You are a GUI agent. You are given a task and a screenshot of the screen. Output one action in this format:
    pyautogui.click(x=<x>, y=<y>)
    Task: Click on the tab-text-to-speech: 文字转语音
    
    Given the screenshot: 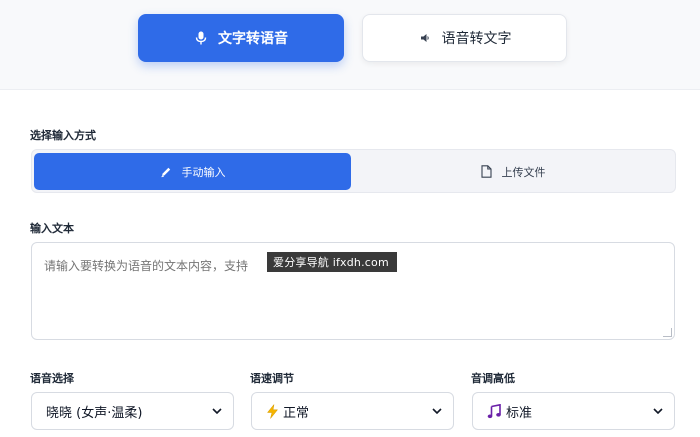 What is the action you would take?
    pyautogui.click(x=241, y=38)
    